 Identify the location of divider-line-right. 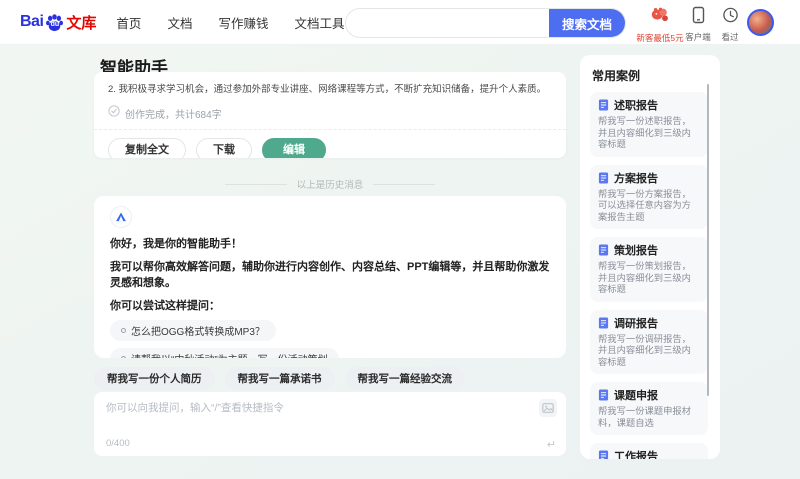
(404, 184).